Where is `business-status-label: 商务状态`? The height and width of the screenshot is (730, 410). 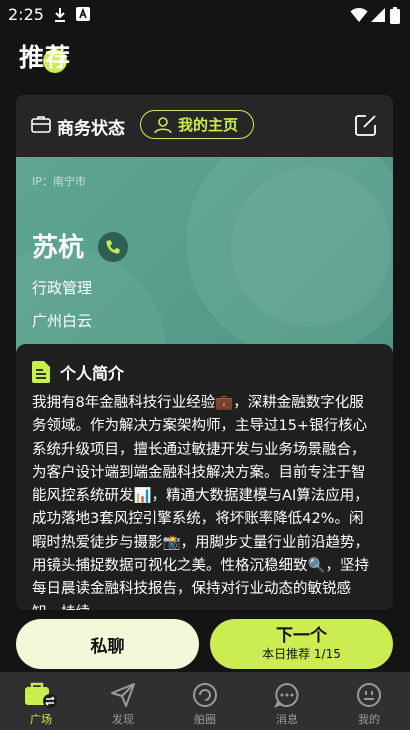 business-status-label: 商务状态 is located at coordinates (91, 126).